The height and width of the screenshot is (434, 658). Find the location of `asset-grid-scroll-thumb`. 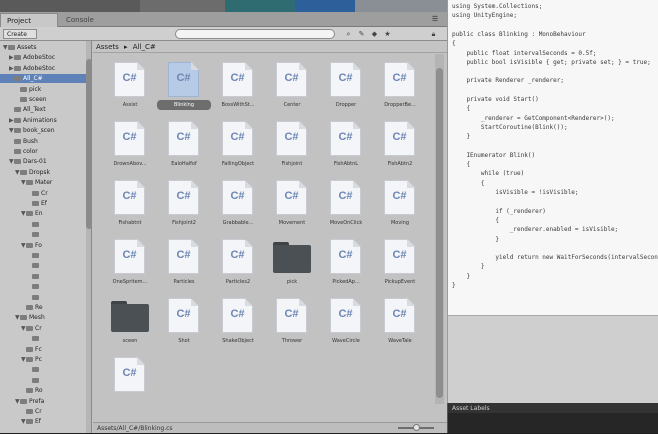

asset-grid-scroll-thumb is located at coordinates (439, 233).